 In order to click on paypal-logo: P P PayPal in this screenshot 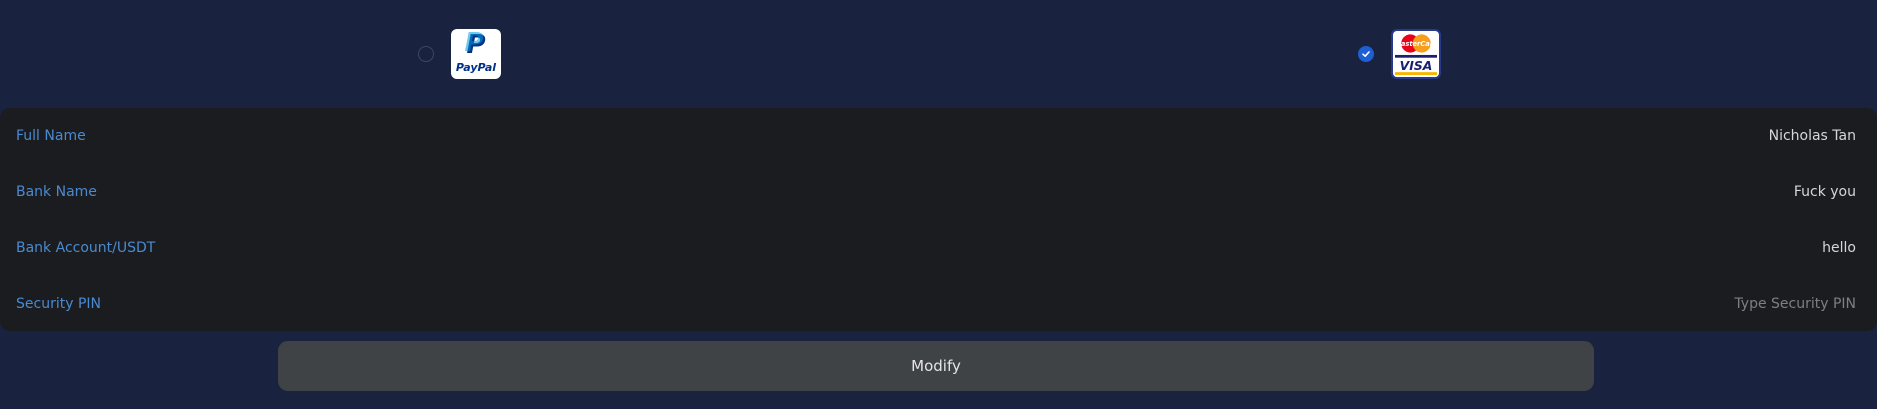, I will do `click(476, 54)`.